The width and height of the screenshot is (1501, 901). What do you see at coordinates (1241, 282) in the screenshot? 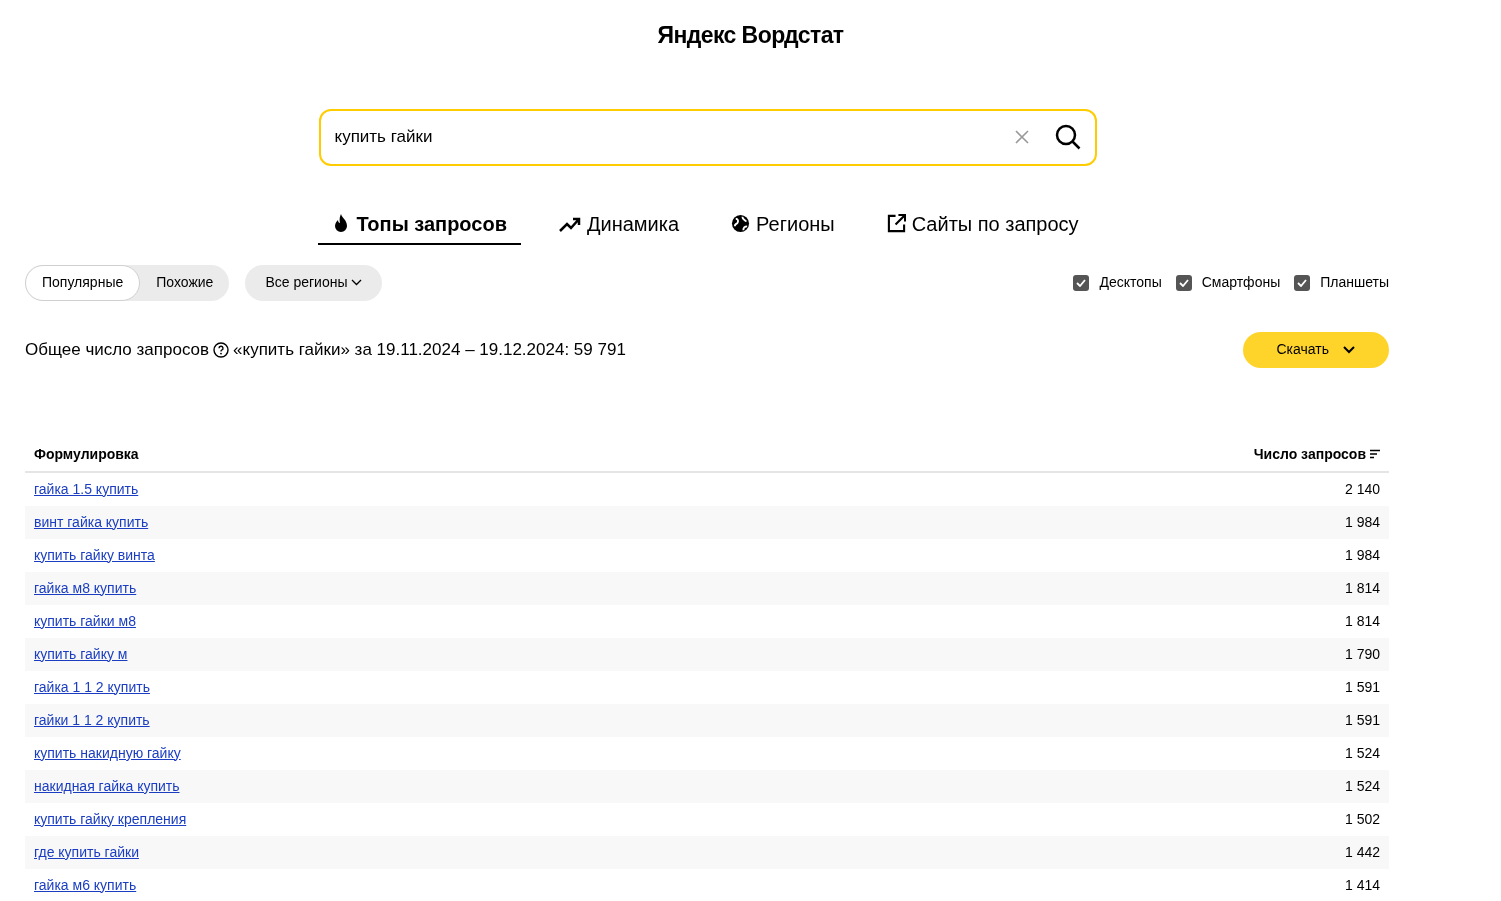
I see `checkbox-label: Смартфоны` at bounding box center [1241, 282].